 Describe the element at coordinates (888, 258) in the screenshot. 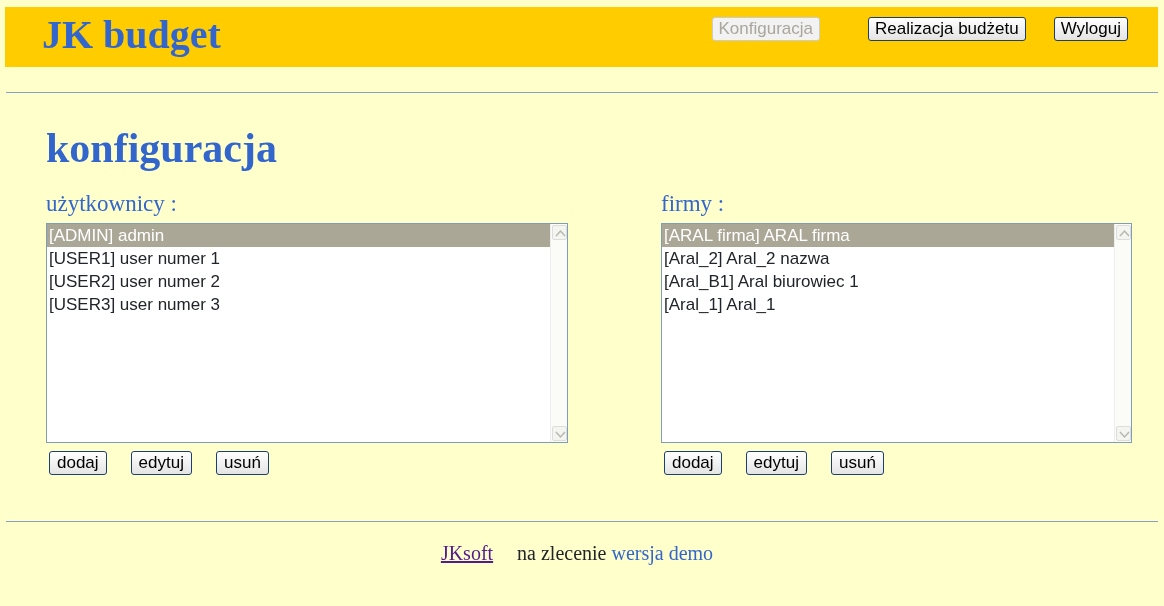

I see `list-item: [Aral_2] Aral_2 nazwa` at that location.